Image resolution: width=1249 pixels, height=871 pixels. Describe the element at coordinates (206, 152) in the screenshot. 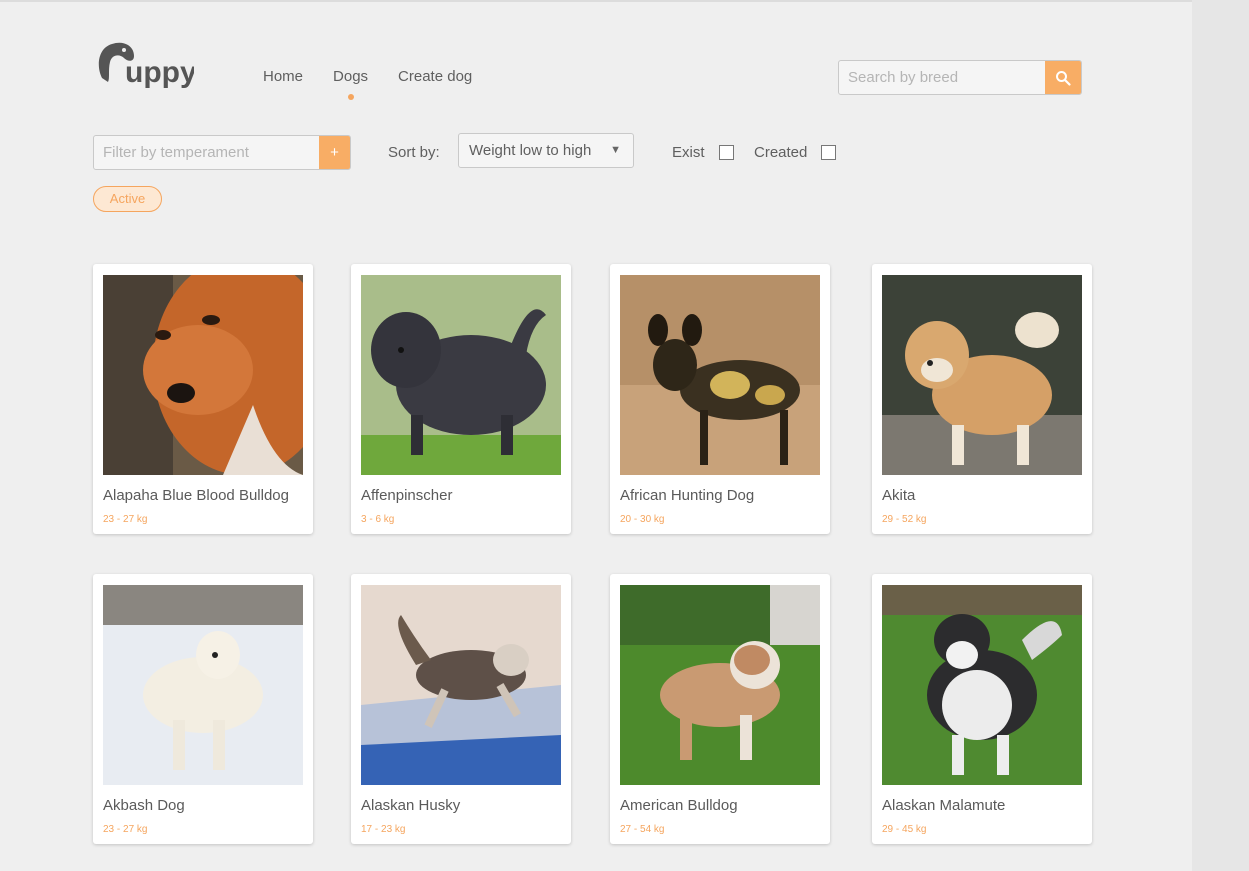

I see `temperament-input` at that location.